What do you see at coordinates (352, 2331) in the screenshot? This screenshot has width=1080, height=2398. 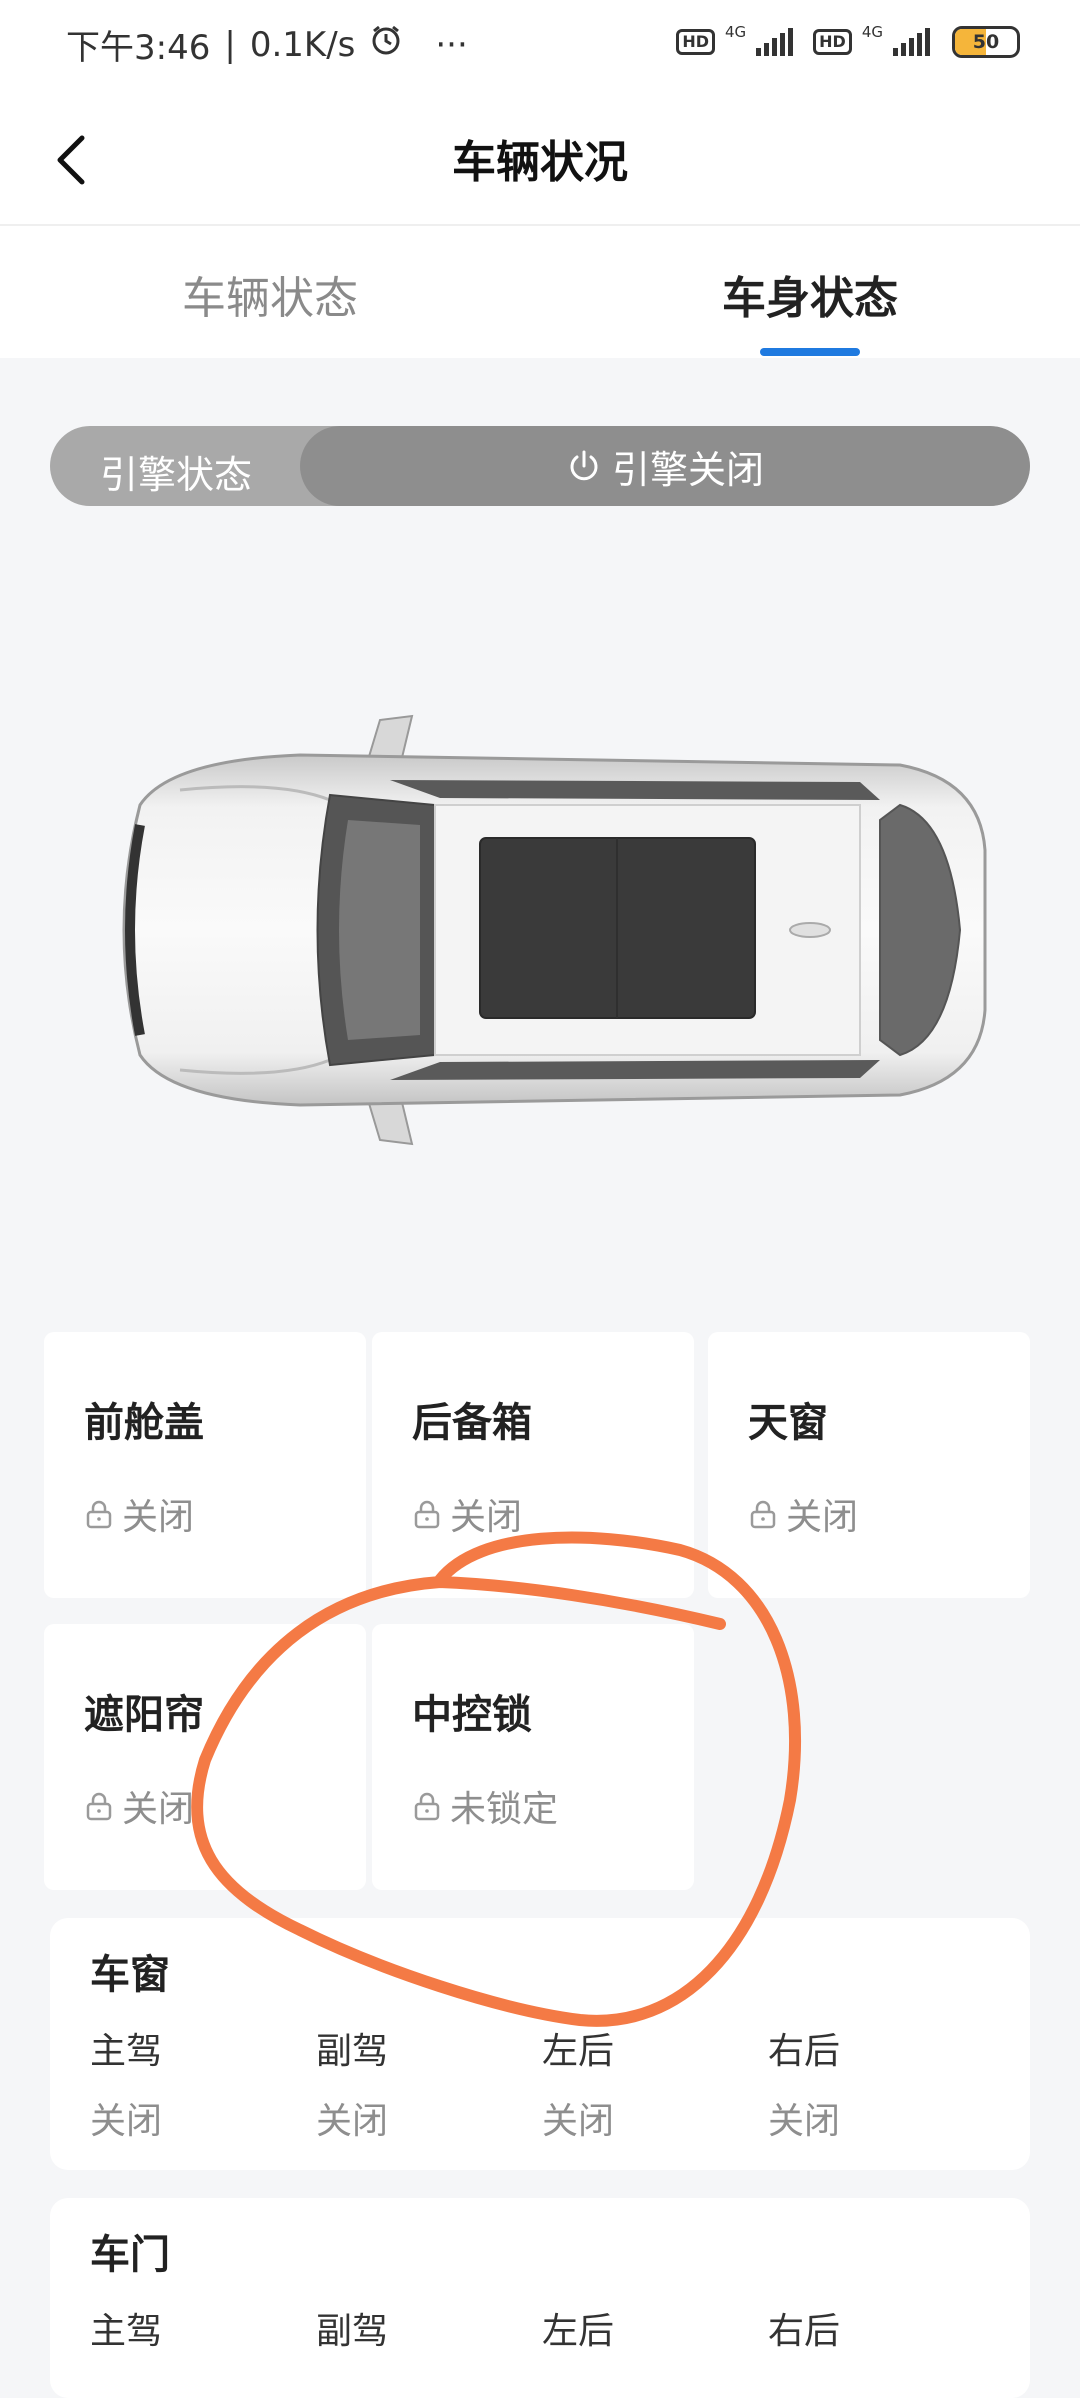 I see `door-label: 副驾` at bounding box center [352, 2331].